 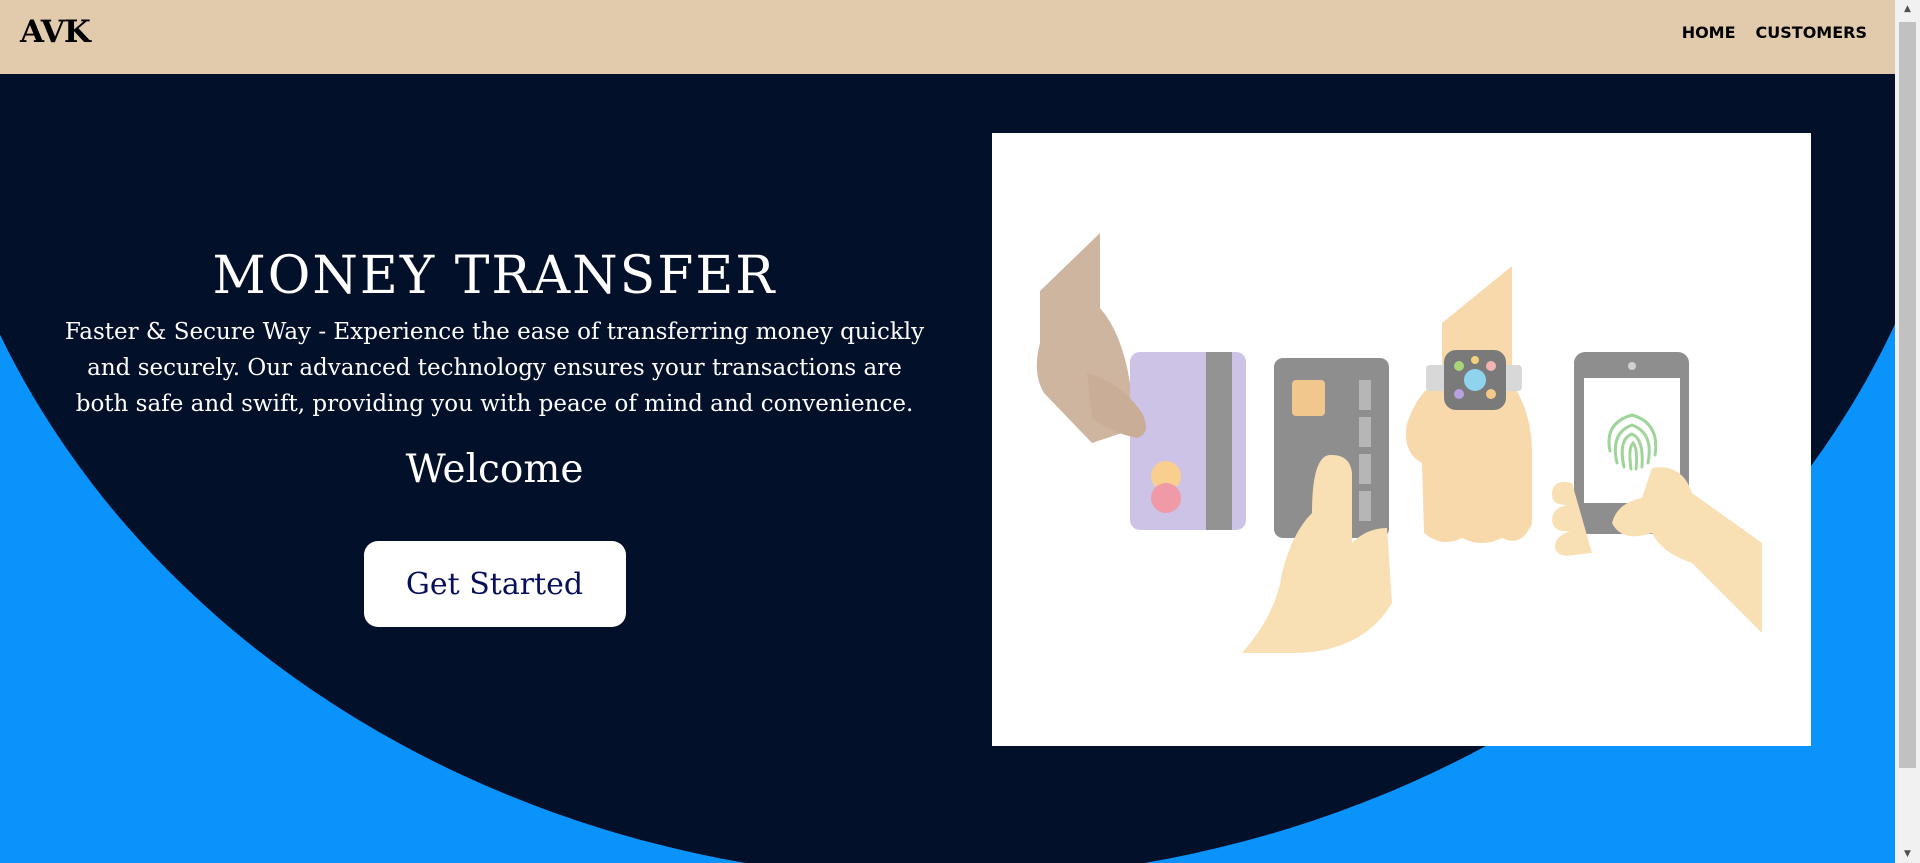 What do you see at coordinates (494, 469) in the screenshot?
I see `welcome-heading: Welcome` at bounding box center [494, 469].